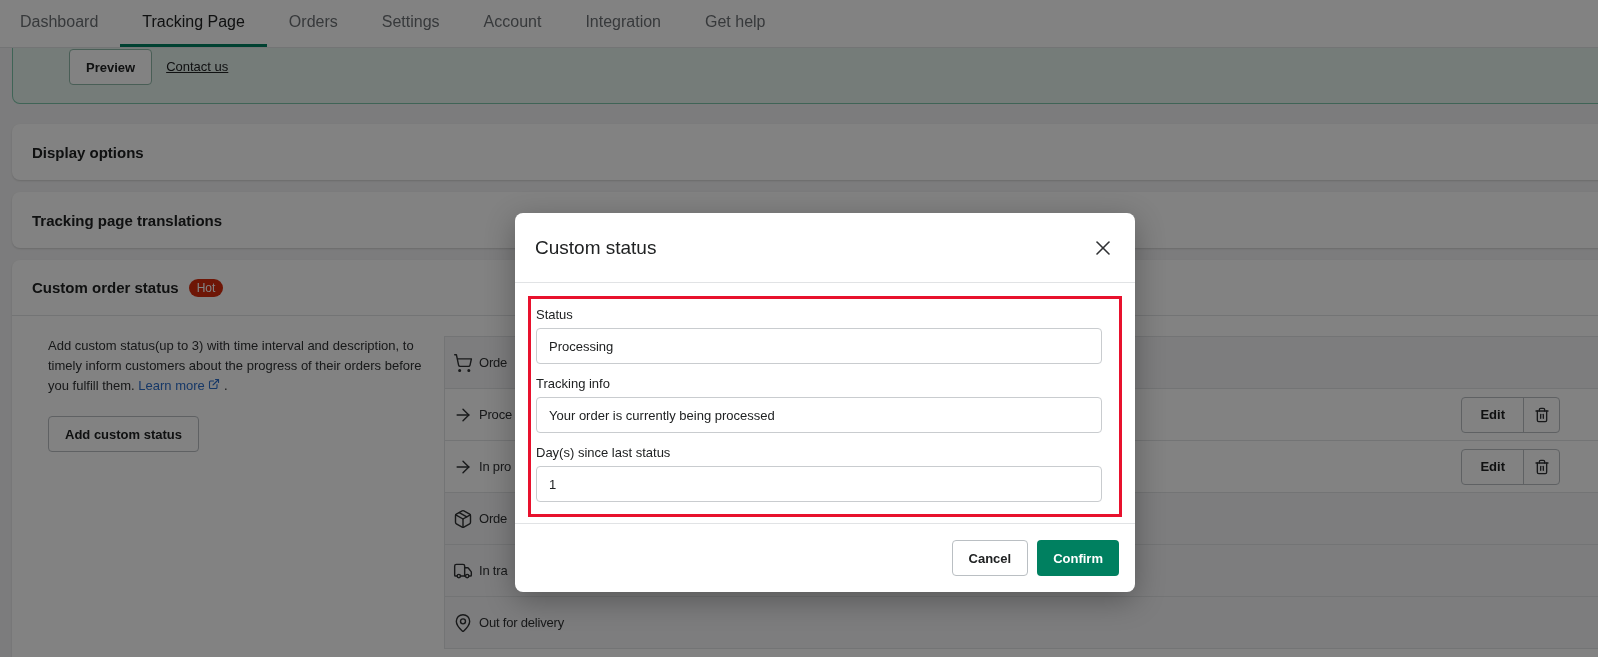 The width and height of the screenshot is (1598, 657). I want to click on field-label: Status, so click(555, 314).